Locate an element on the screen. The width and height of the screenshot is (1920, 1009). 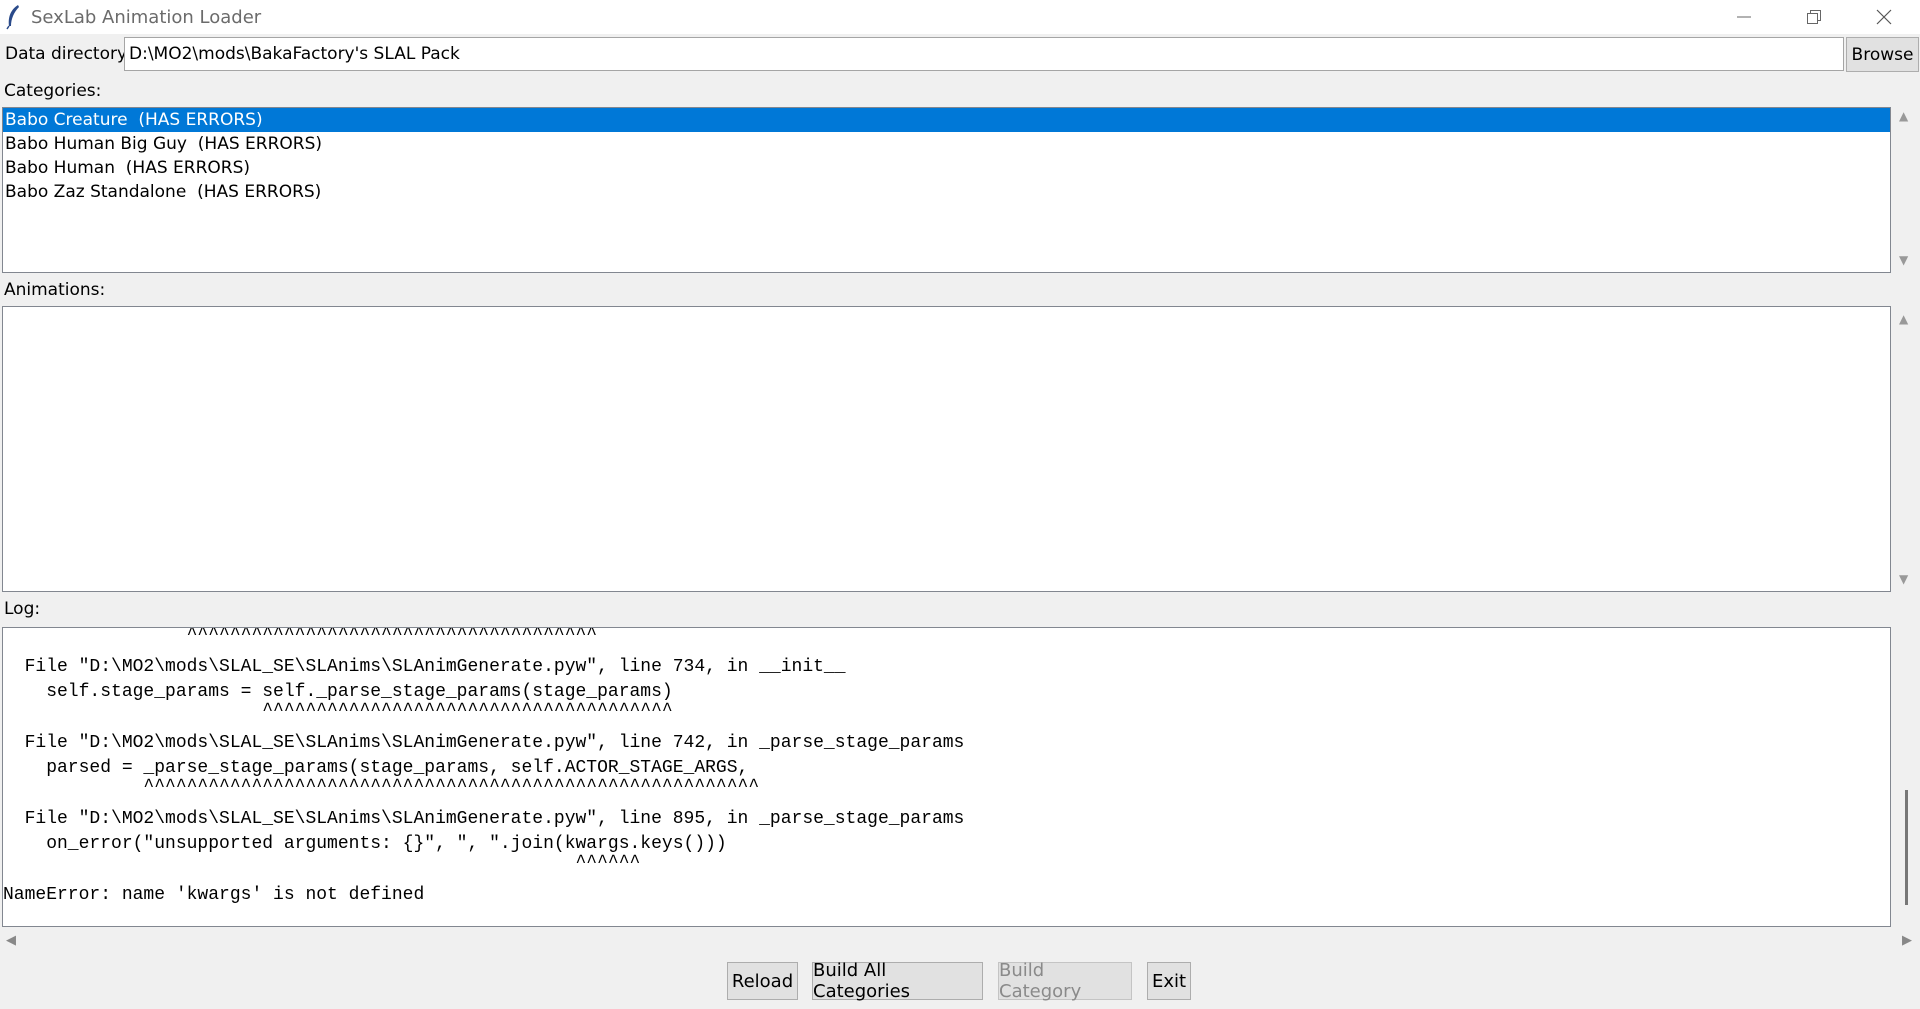
animations-label: Animations: is located at coordinates (55, 290).